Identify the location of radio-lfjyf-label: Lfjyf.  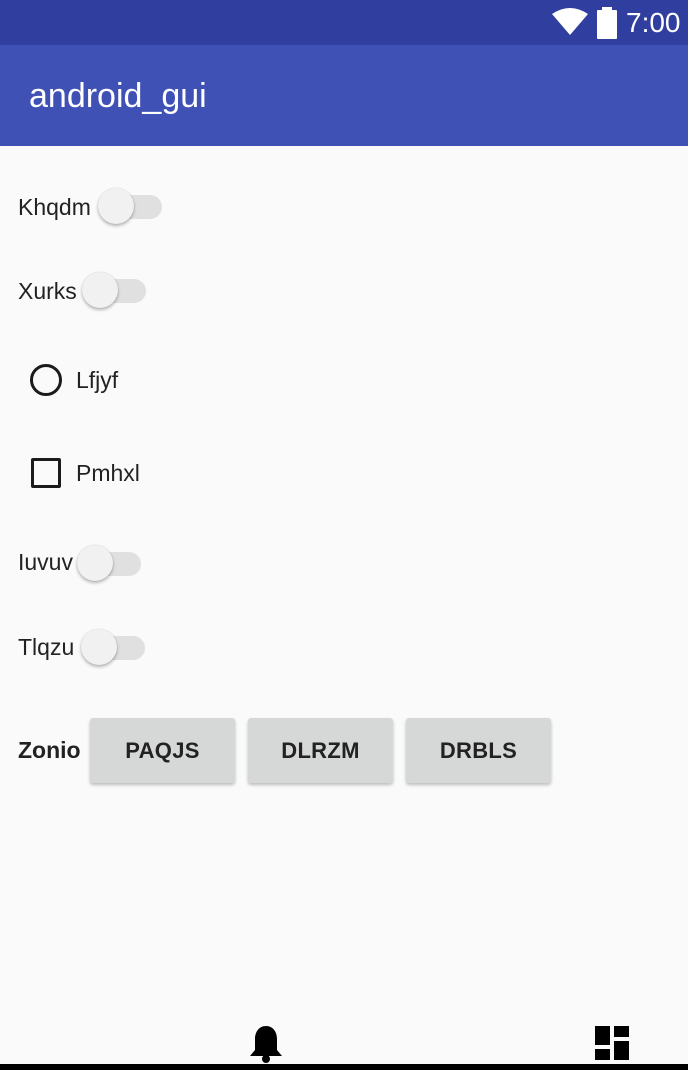
(97, 380).